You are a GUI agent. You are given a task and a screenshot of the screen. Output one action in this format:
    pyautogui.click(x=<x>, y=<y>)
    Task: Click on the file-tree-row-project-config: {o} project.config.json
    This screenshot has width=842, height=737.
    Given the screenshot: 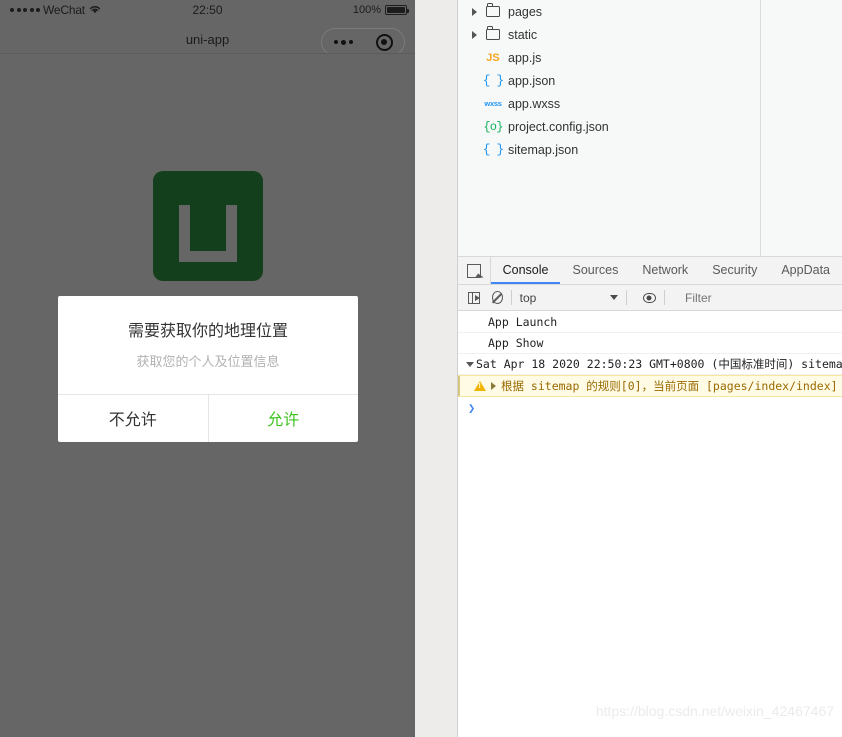 What is the action you would take?
    pyautogui.click(x=650, y=126)
    